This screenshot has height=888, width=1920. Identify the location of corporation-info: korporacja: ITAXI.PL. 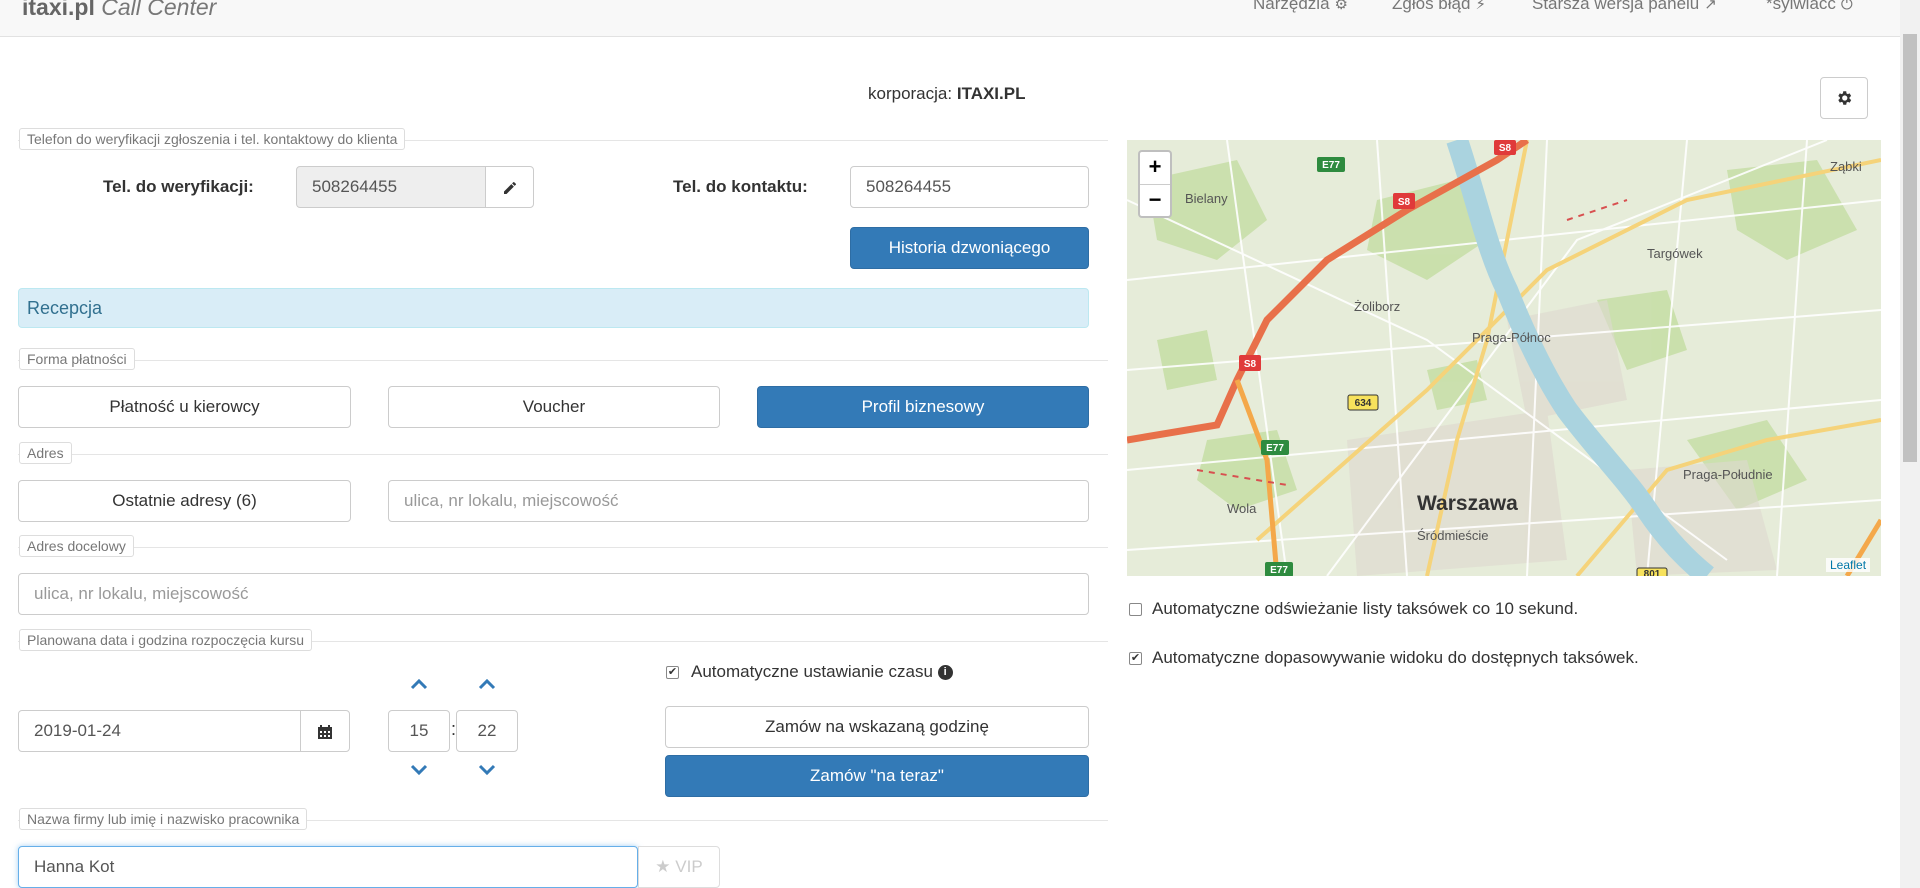
(946, 94).